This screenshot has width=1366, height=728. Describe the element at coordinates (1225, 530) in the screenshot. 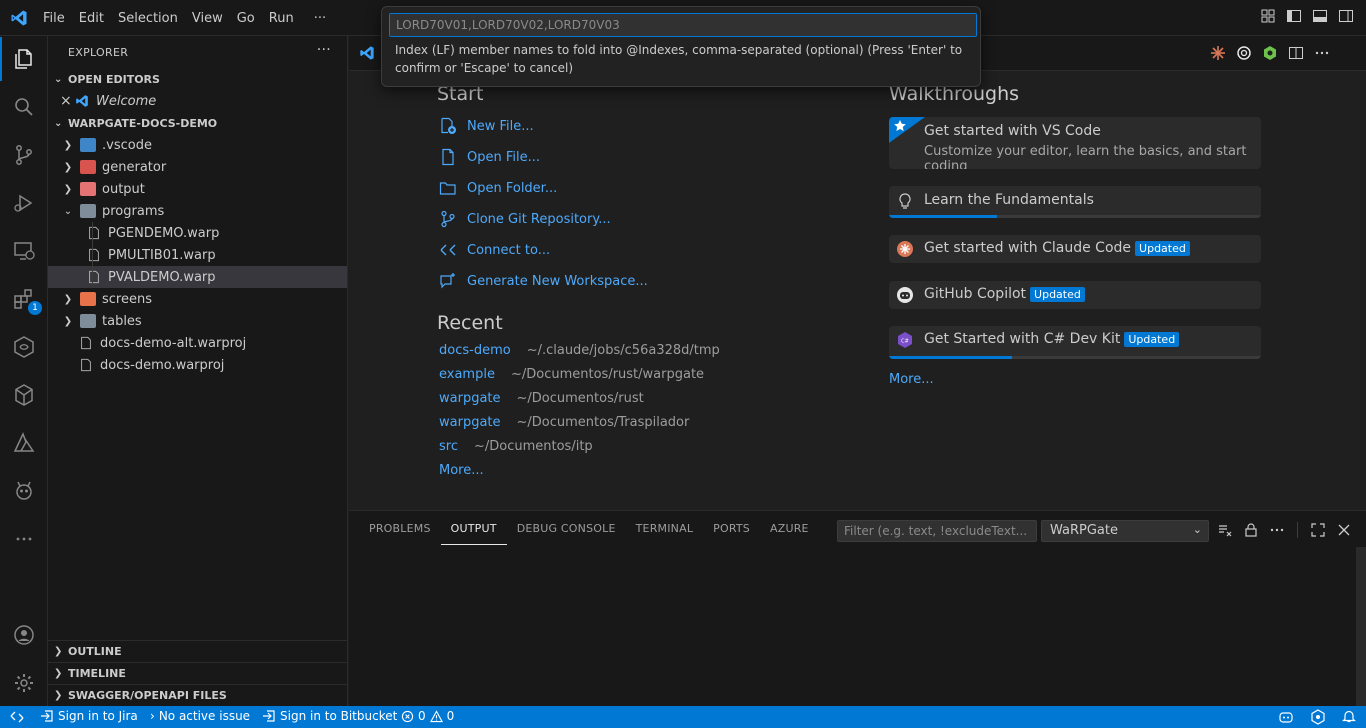

I see `clear-output-icon` at that location.